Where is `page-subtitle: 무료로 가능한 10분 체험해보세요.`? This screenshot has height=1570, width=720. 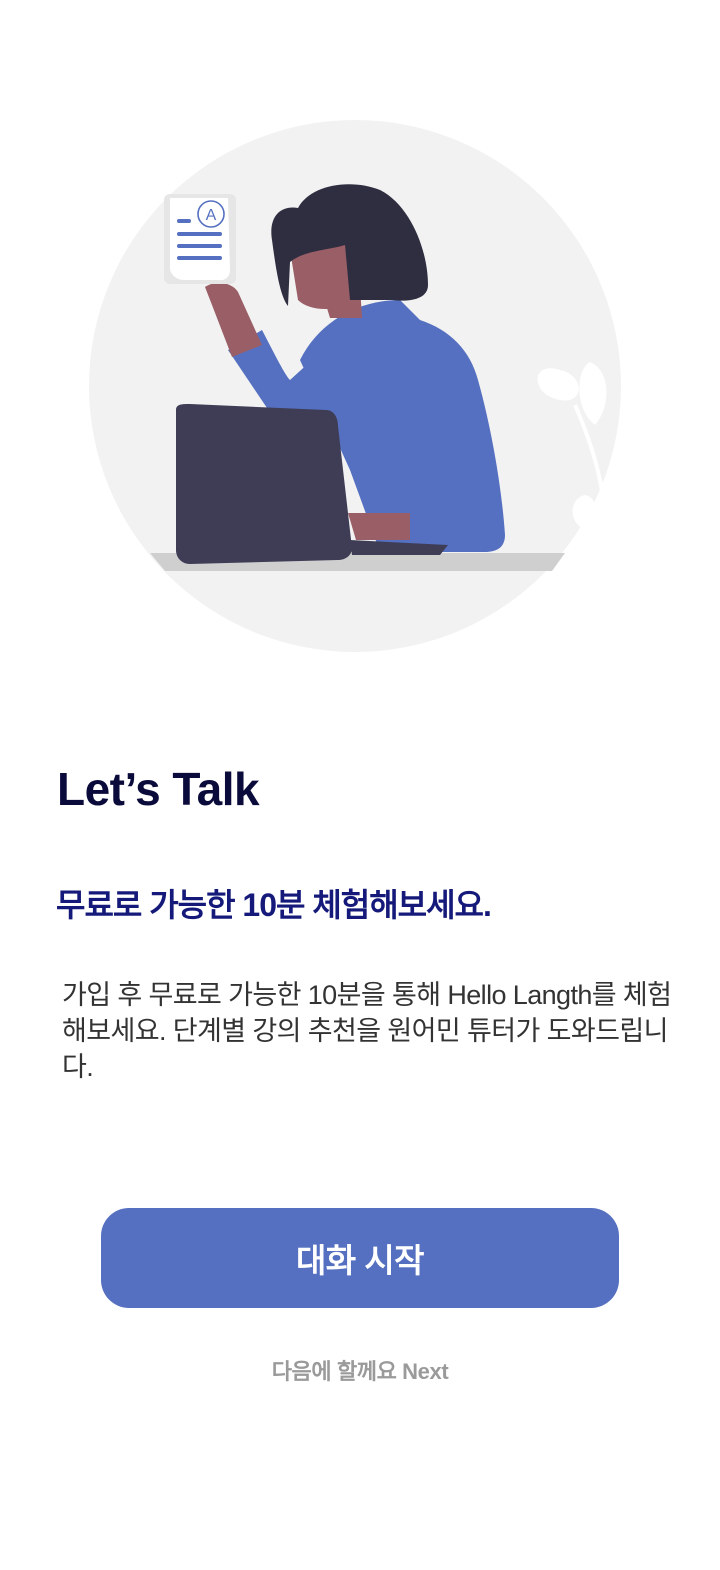 page-subtitle: 무료로 가능한 10분 체험해보세요. is located at coordinates (274, 905).